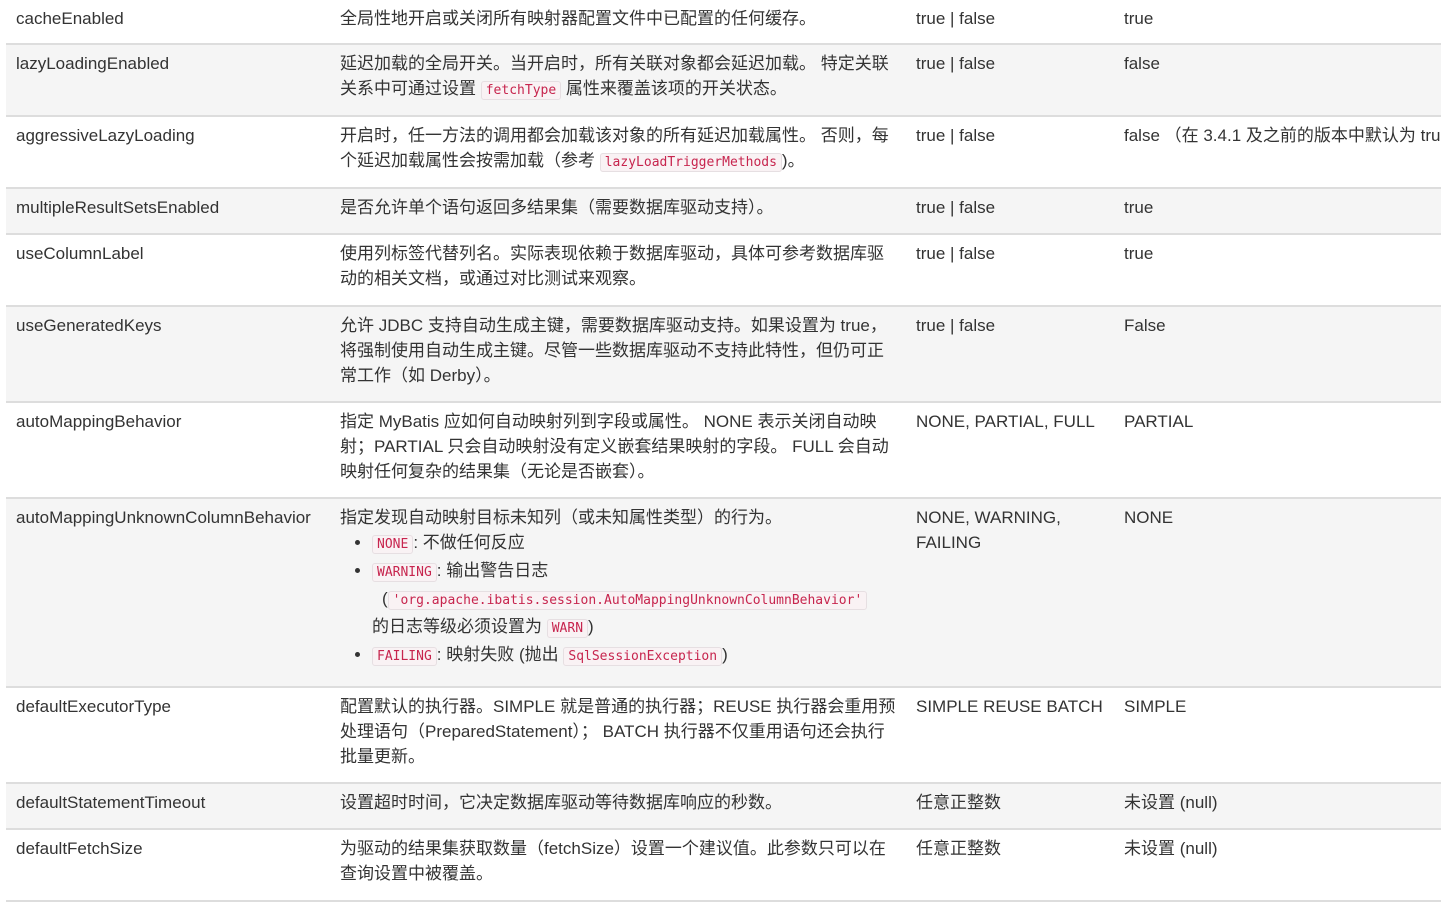 Image resolution: width=1441 pixels, height=902 pixels. I want to click on option-text: : 输出警告日志, so click(492, 570).